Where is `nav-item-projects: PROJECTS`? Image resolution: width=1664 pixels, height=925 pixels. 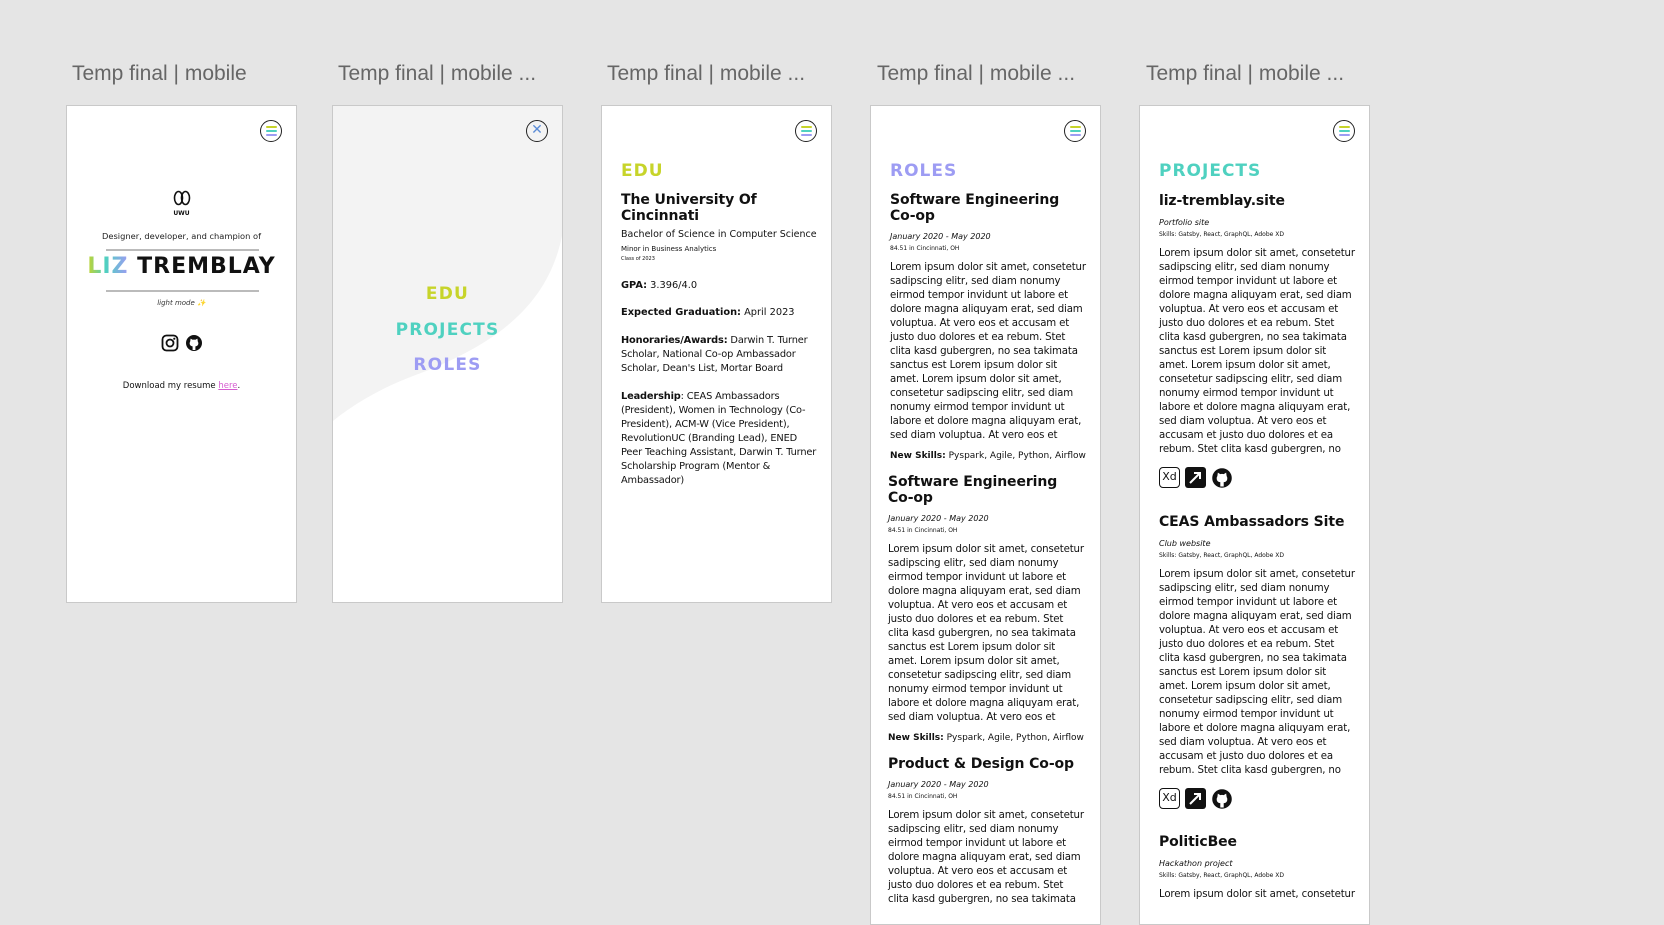 nav-item-projects: PROJECTS is located at coordinates (447, 337).